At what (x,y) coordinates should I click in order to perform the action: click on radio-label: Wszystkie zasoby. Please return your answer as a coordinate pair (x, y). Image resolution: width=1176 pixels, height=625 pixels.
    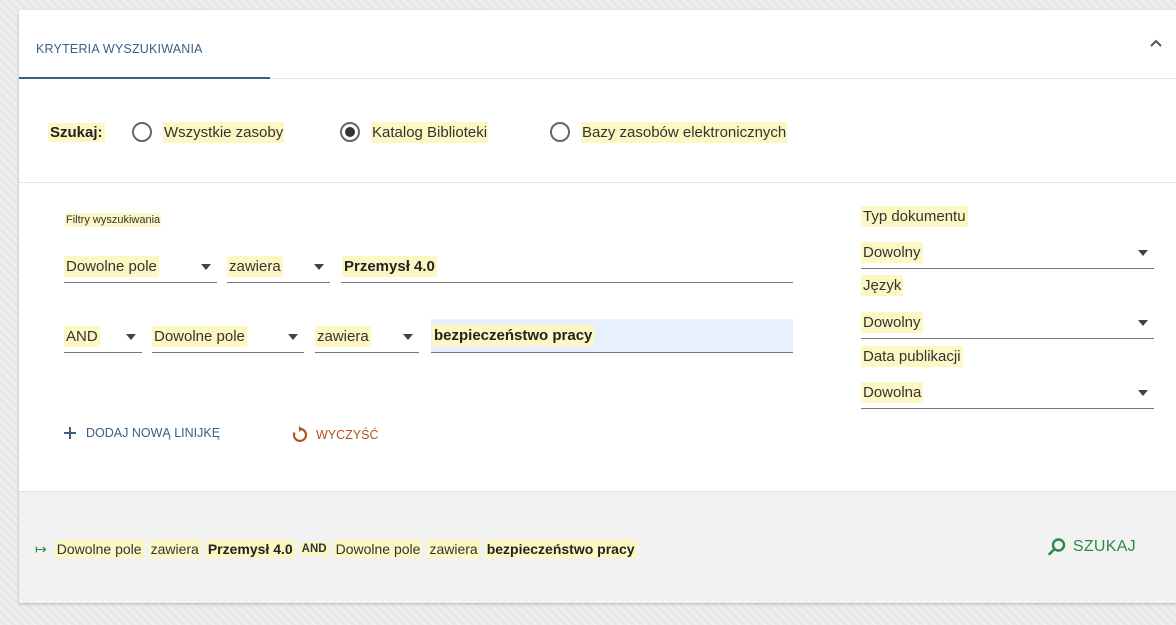
    Looking at the image, I should click on (224, 132).